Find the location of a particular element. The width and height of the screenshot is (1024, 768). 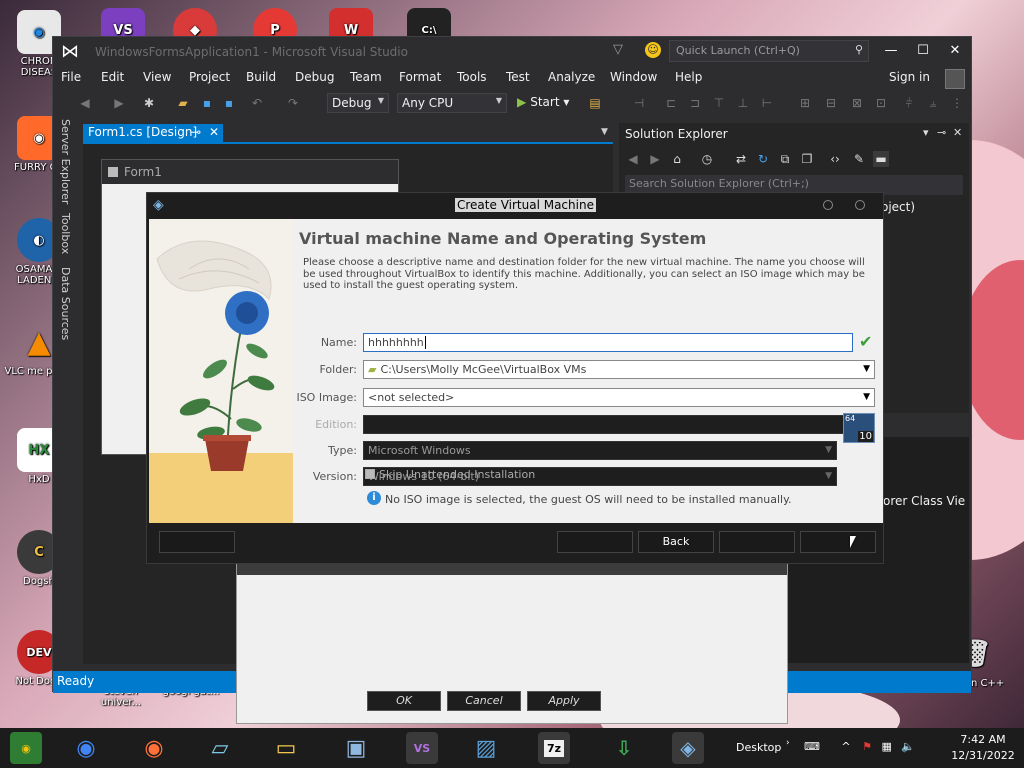

iso-image-select: <not selected> ▼ is located at coordinates (619, 397).